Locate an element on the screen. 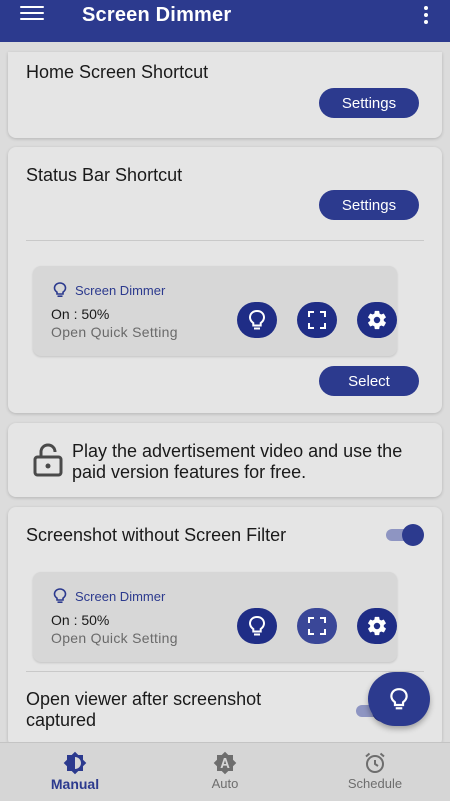 The width and height of the screenshot is (450, 801). nav-schedule: Schedule is located at coordinates (375, 772).